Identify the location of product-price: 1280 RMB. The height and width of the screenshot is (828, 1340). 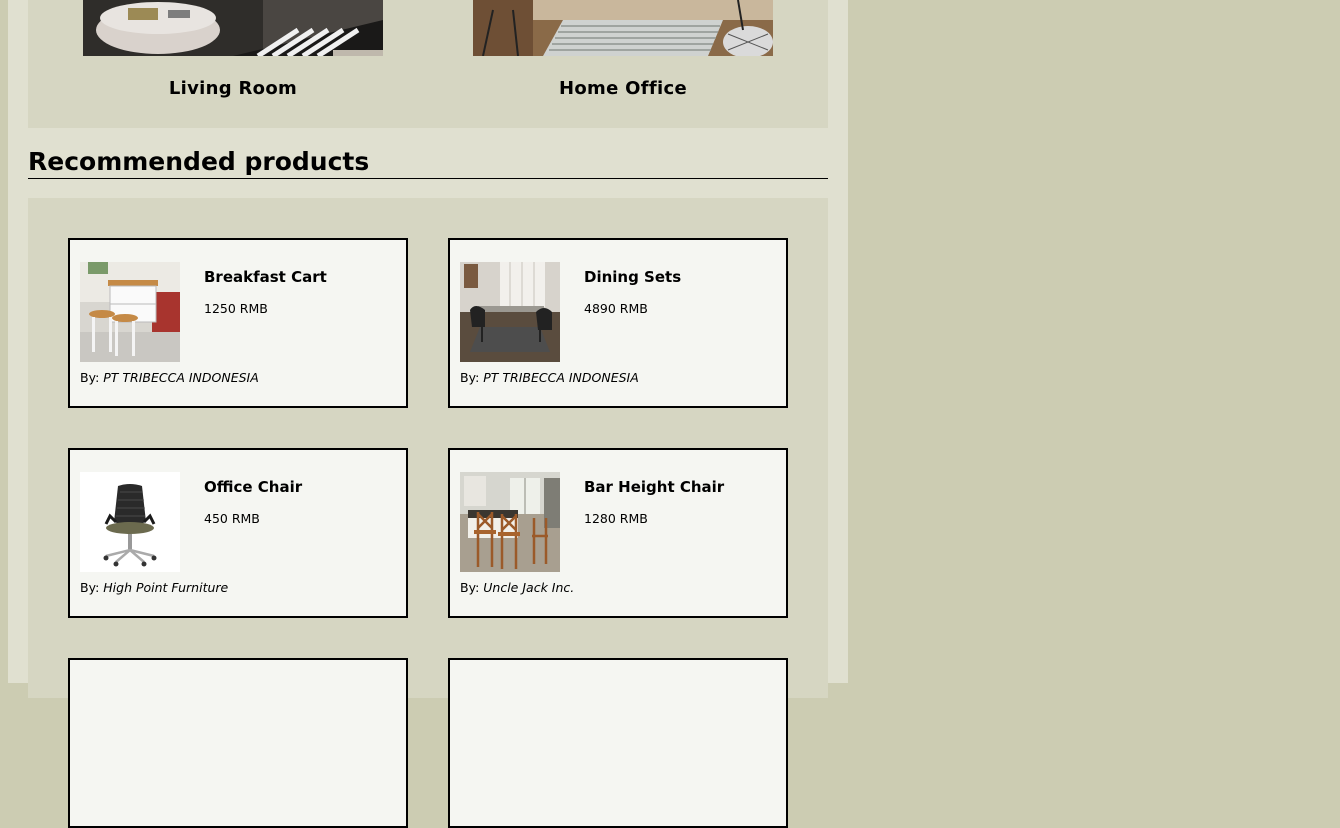
(616, 518).